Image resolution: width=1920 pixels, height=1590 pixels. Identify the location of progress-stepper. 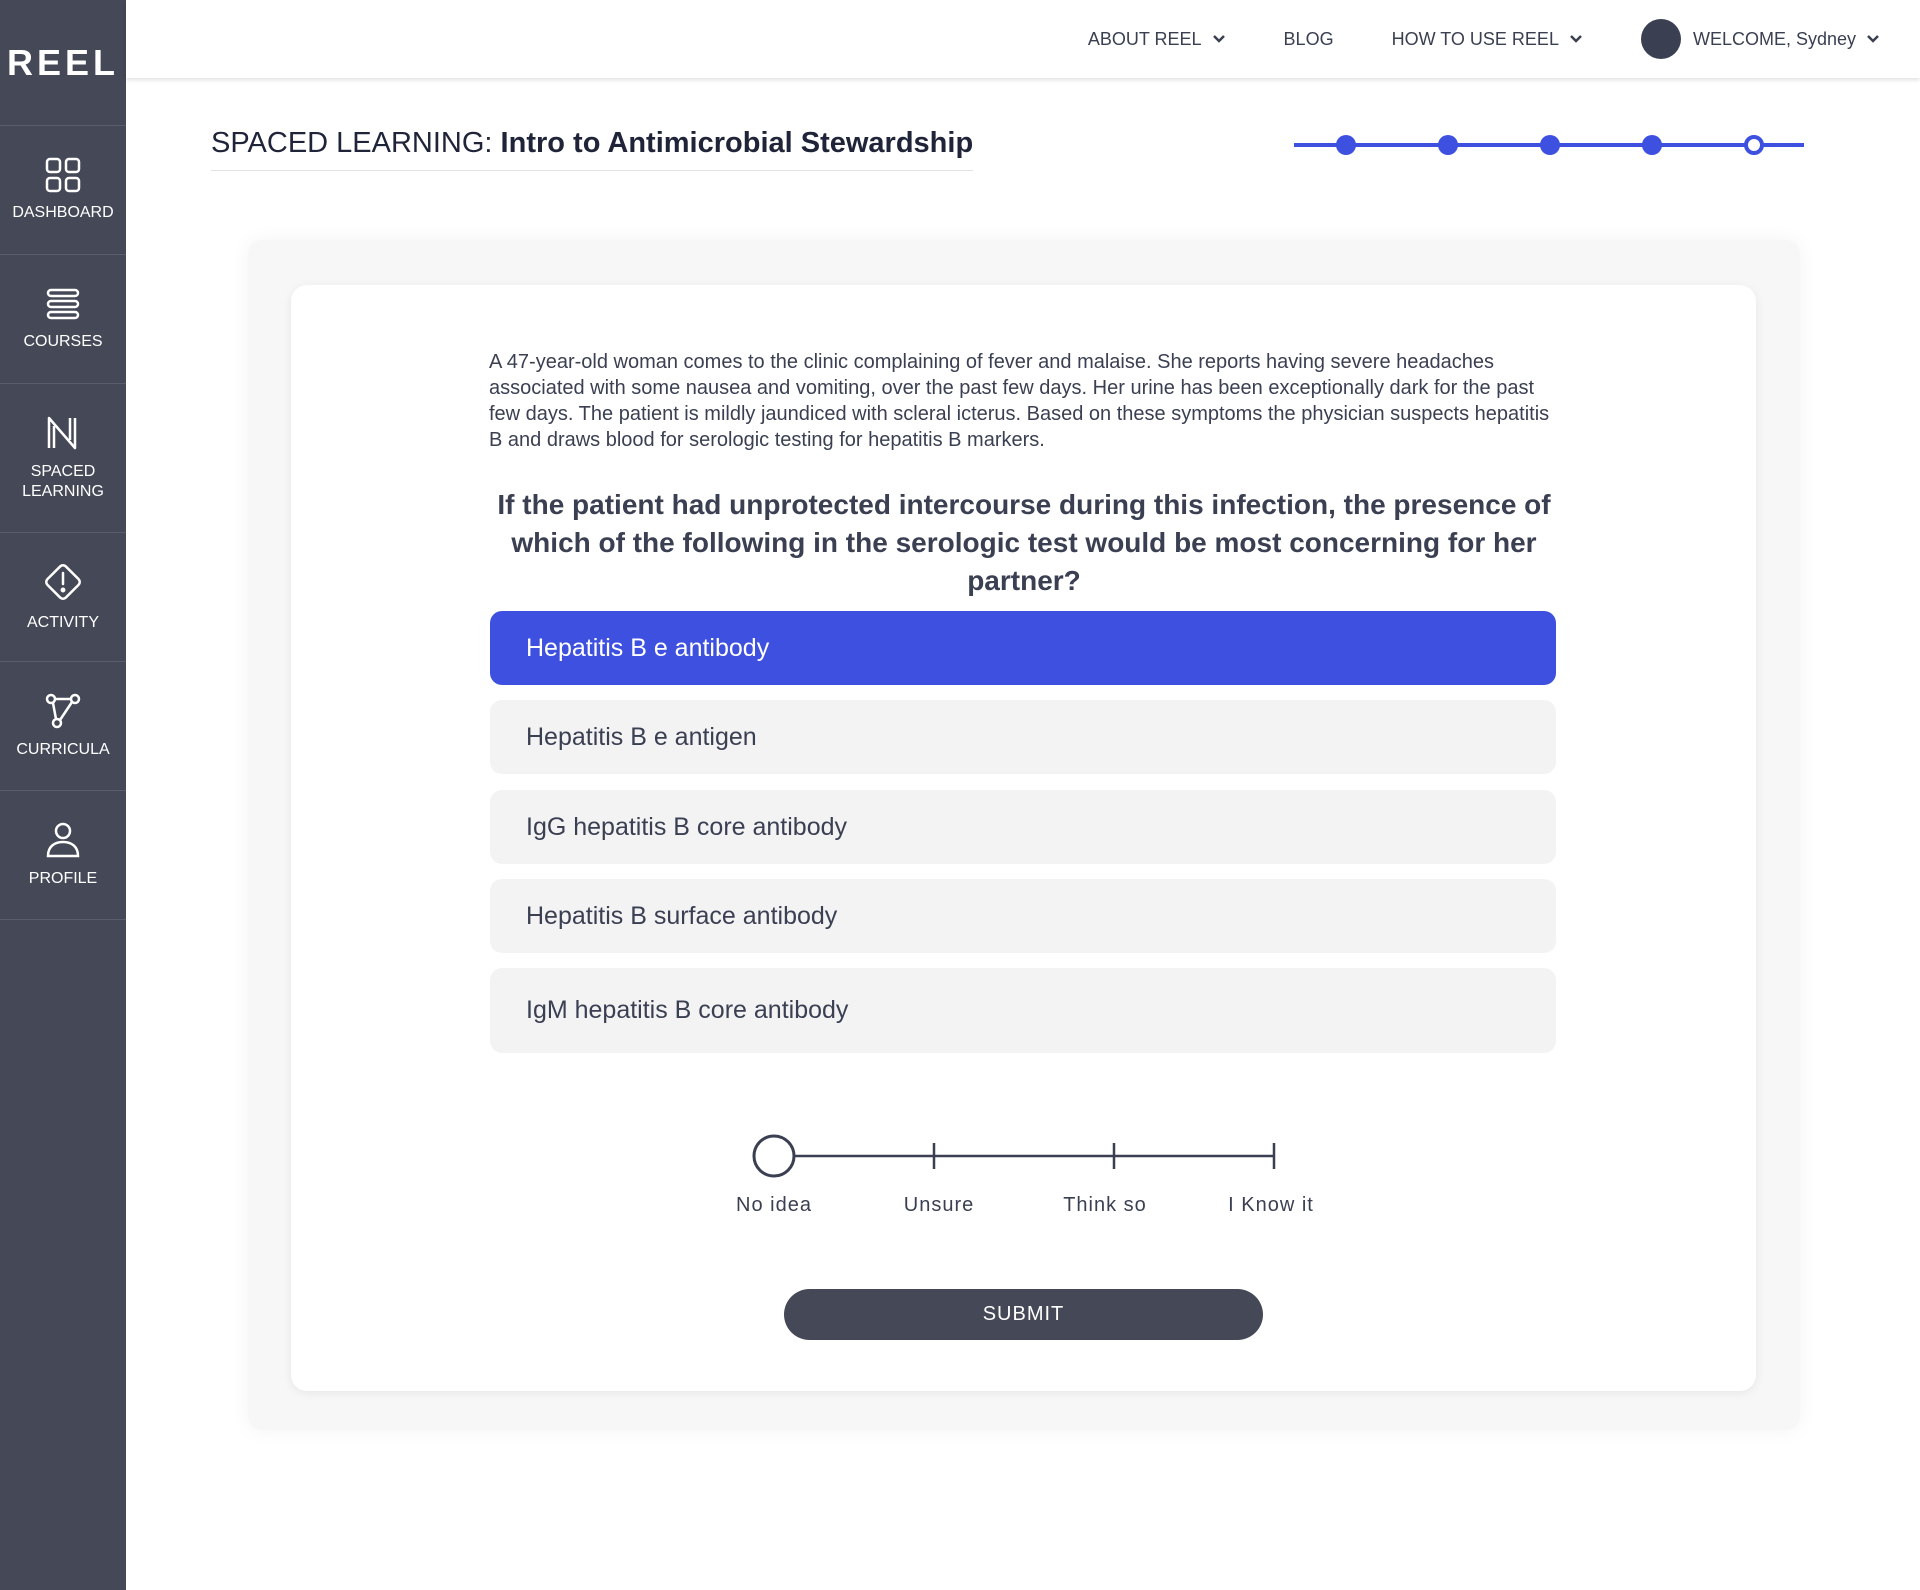
(1549, 145).